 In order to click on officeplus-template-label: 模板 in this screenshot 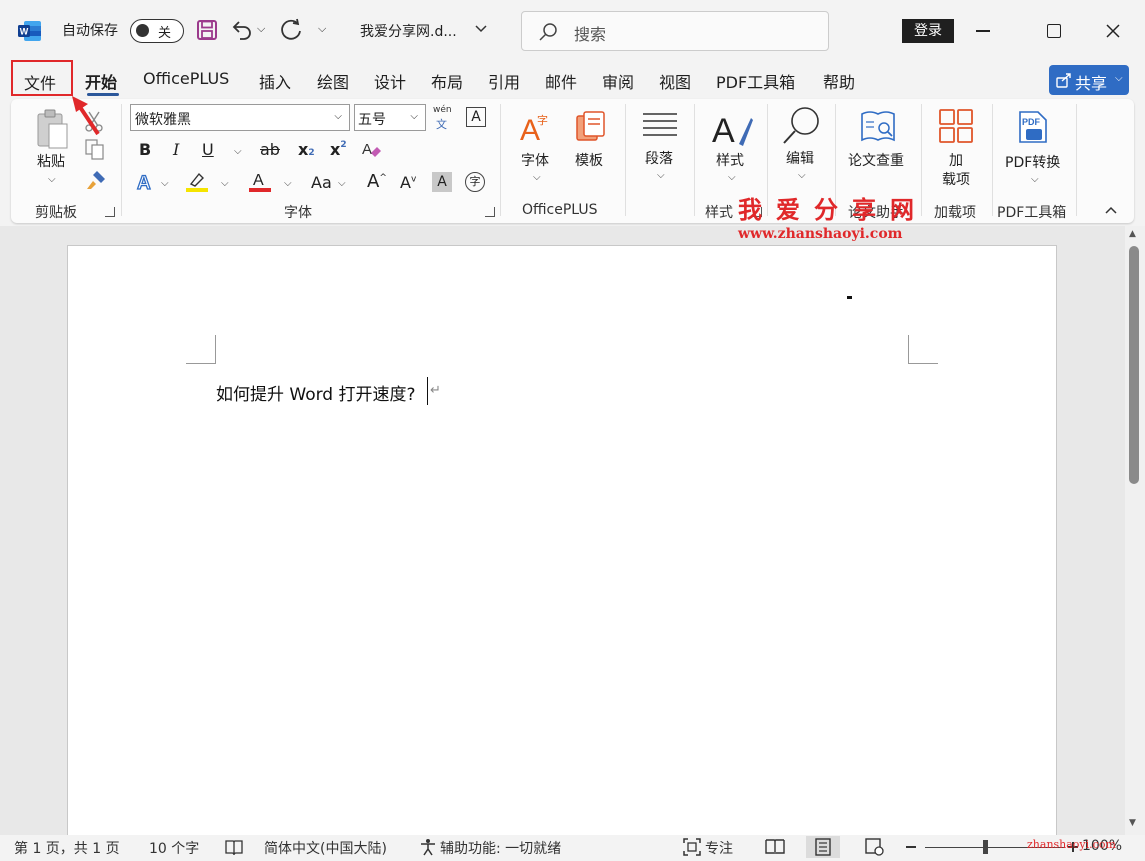, I will do `click(589, 160)`.